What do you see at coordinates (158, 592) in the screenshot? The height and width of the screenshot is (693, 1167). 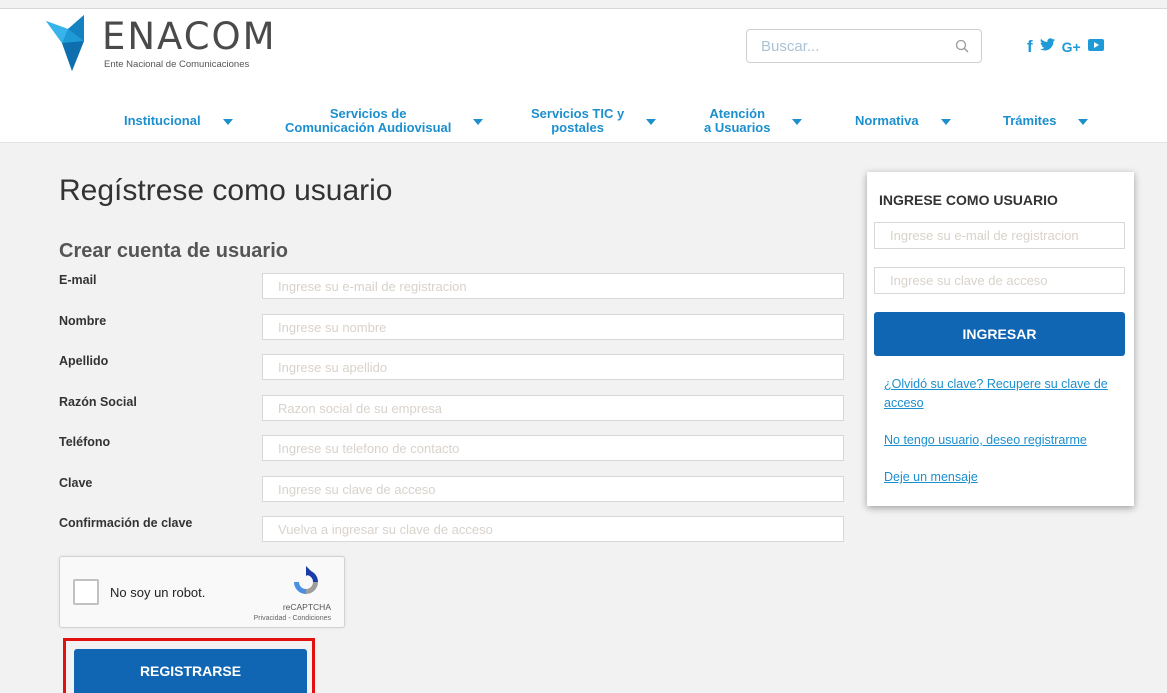 I see `recaptcha-label: No soy un robot.` at bounding box center [158, 592].